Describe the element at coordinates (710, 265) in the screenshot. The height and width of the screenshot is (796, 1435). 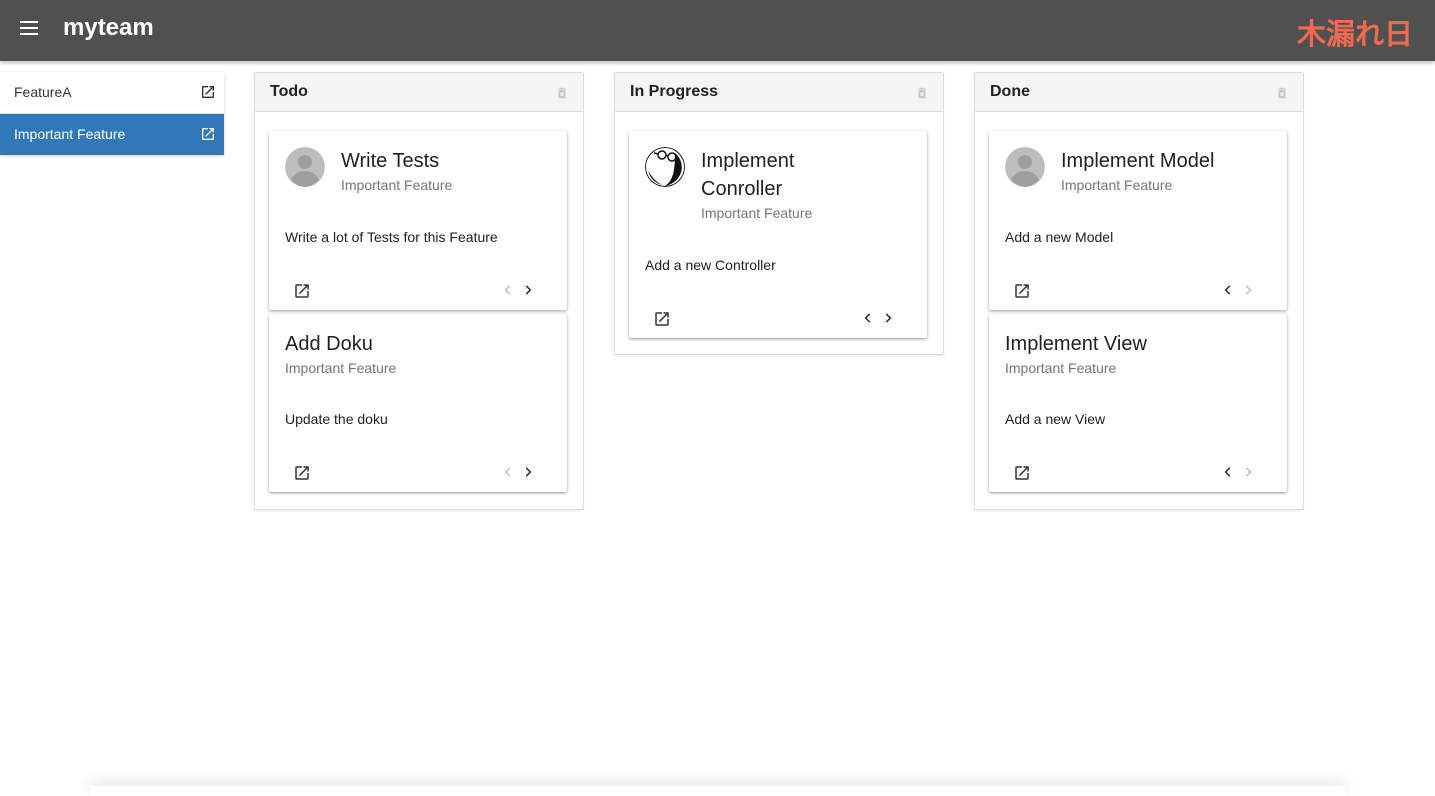
I see `card-description: Add a new Controller` at that location.